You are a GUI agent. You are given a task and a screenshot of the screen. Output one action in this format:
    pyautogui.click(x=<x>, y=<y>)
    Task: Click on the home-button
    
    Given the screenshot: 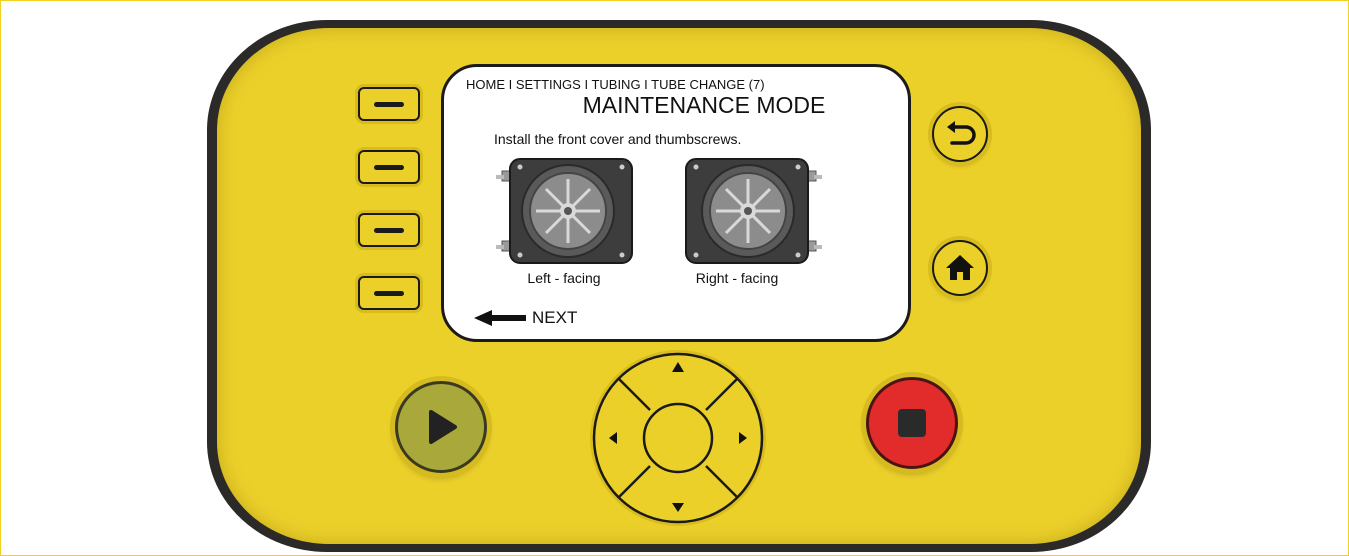 What is the action you would take?
    pyautogui.click(x=960, y=268)
    